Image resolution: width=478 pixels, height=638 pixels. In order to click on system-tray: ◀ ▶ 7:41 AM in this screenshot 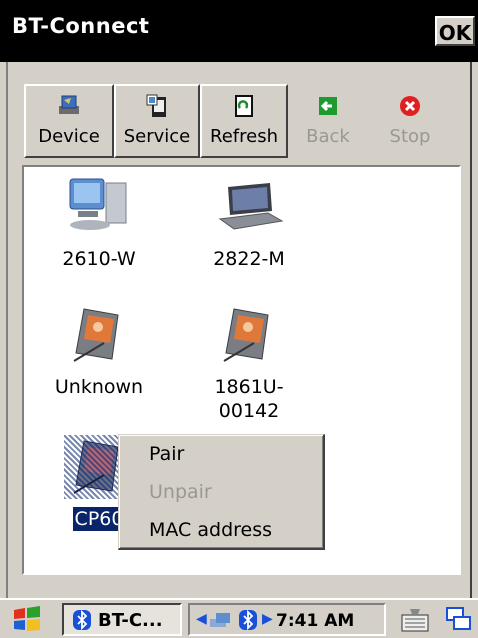, I will do `click(287, 619)`.